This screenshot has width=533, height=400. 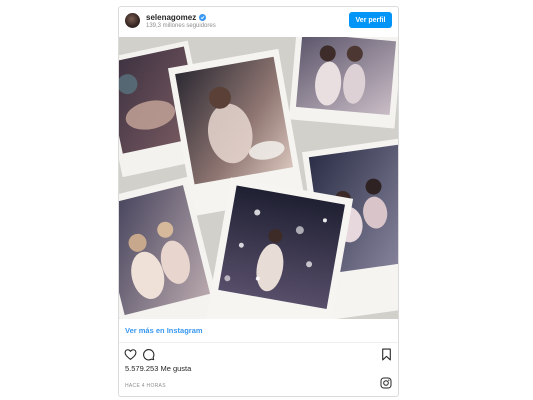 What do you see at coordinates (370, 20) in the screenshot?
I see `view-profile-button: Ver perfil` at bounding box center [370, 20].